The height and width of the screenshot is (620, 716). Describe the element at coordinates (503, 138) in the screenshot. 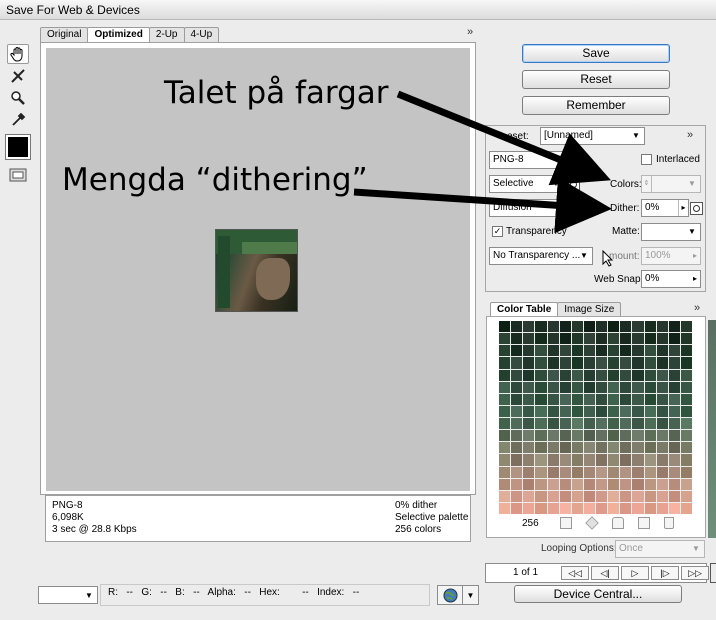

I see `arrow-to-colors` at that location.